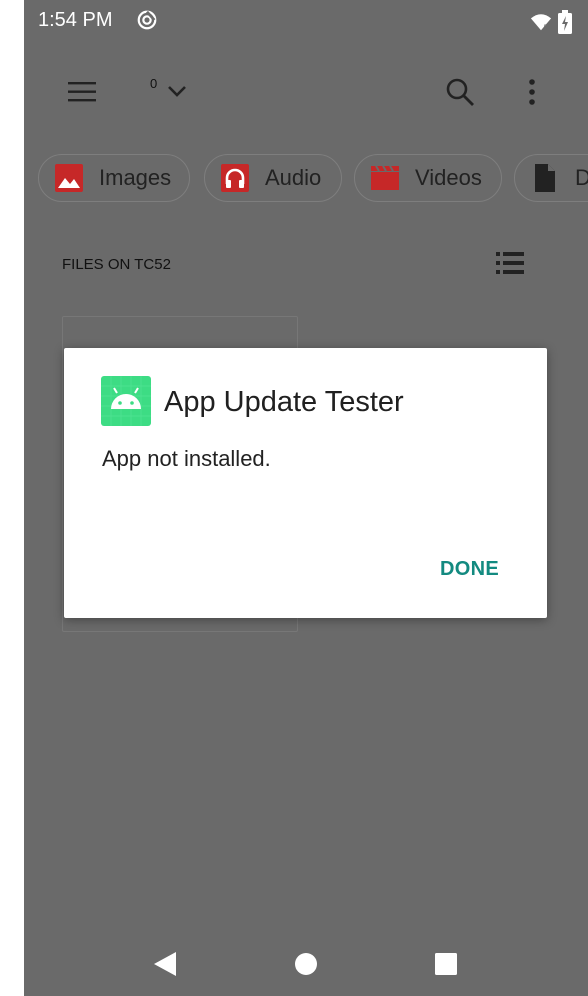  Describe the element at coordinates (306, 23) in the screenshot. I see `status-bar: 1:54 PM 5` at that location.